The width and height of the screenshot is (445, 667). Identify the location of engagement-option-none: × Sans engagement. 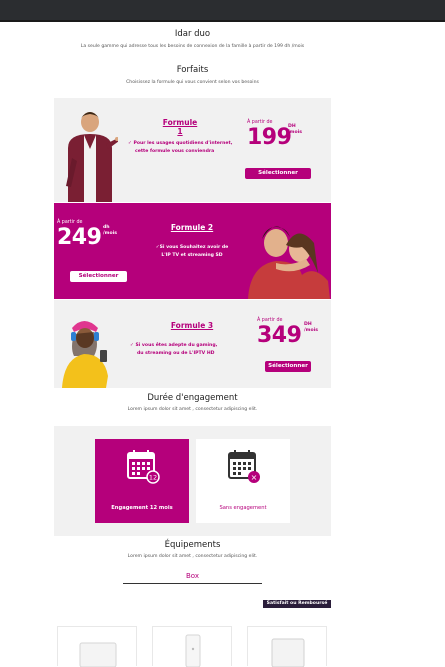
(243, 481).